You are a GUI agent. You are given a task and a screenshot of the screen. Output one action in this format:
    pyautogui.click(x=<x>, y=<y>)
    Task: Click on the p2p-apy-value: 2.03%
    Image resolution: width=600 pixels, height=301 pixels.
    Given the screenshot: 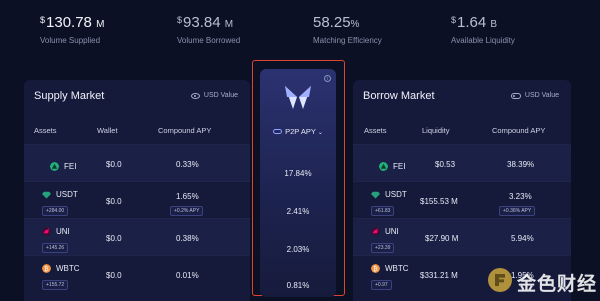 What is the action you would take?
    pyautogui.click(x=298, y=249)
    